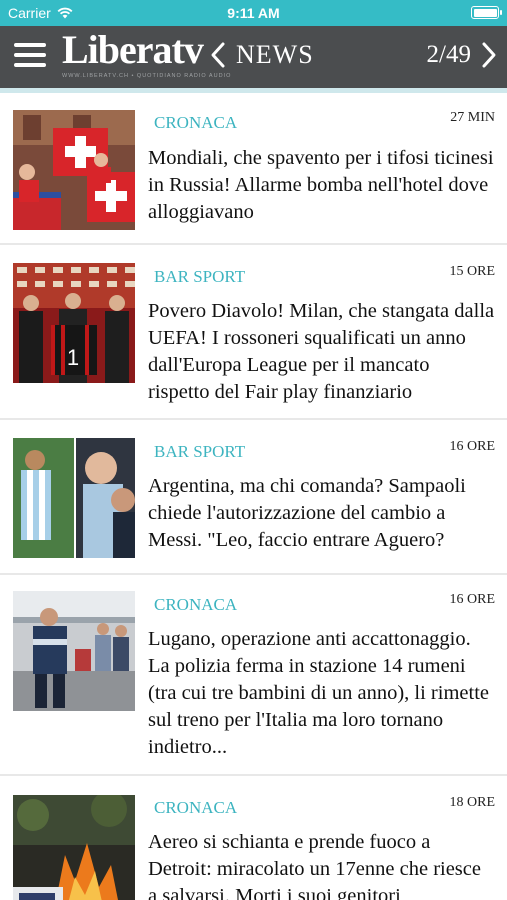 The image size is (507, 900). Describe the element at coordinates (201, 212) in the screenshot. I see `headline-line: alloggiavano` at that location.